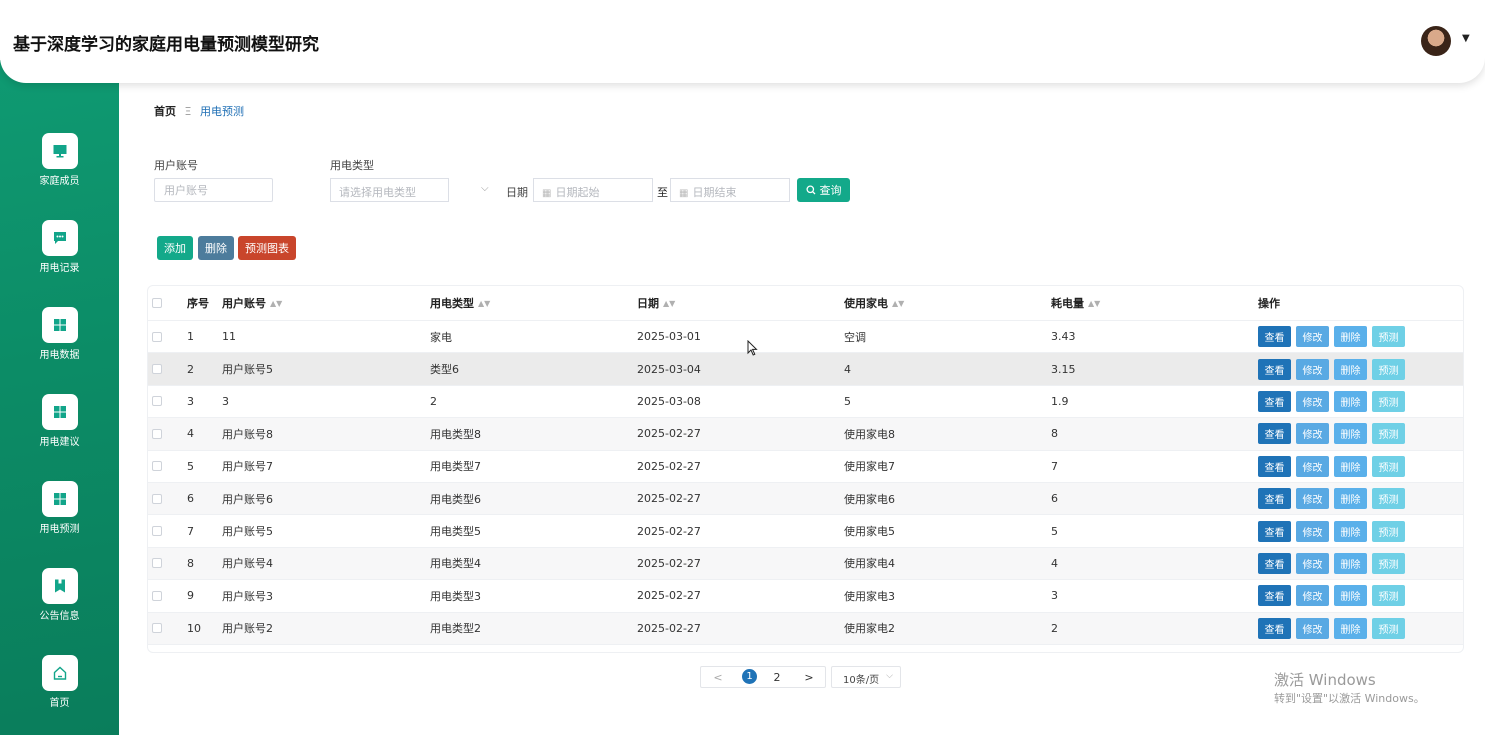 This screenshot has width=1485, height=735. I want to click on chat-icon, so click(59, 238).